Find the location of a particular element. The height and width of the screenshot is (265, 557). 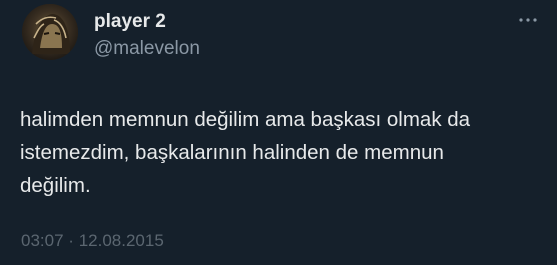

more-options-button is located at coordinates (528, 20).